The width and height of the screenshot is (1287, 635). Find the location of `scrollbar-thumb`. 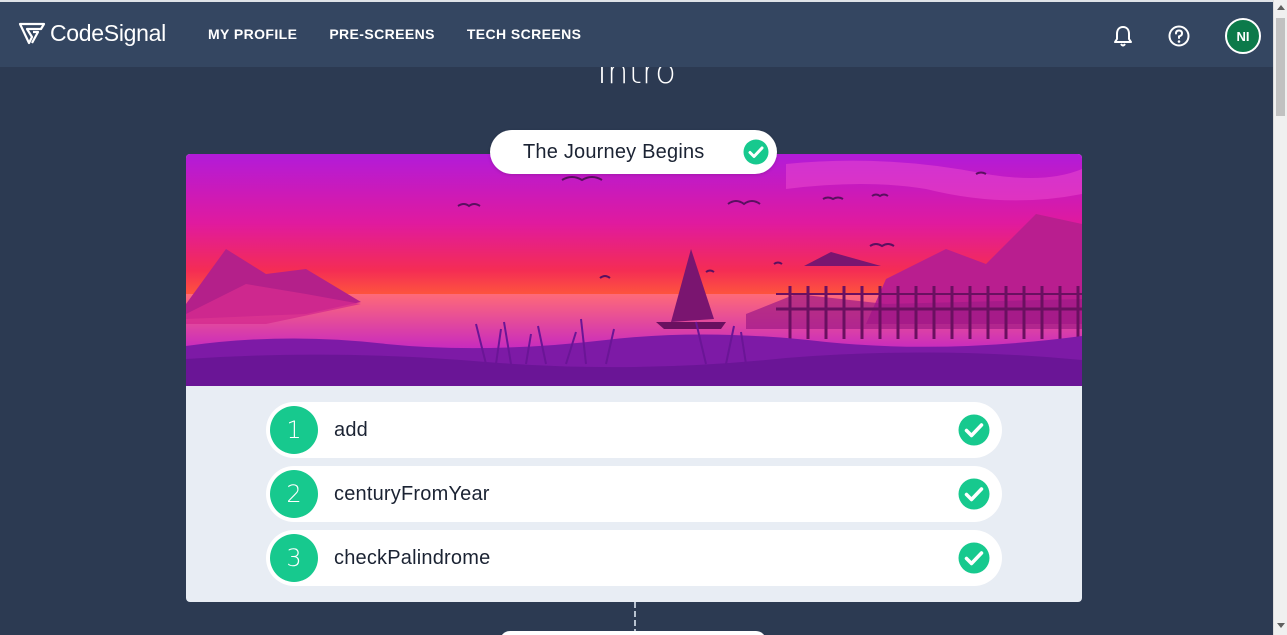

scrollbar-thumb is located at coordinates (1280, 67).